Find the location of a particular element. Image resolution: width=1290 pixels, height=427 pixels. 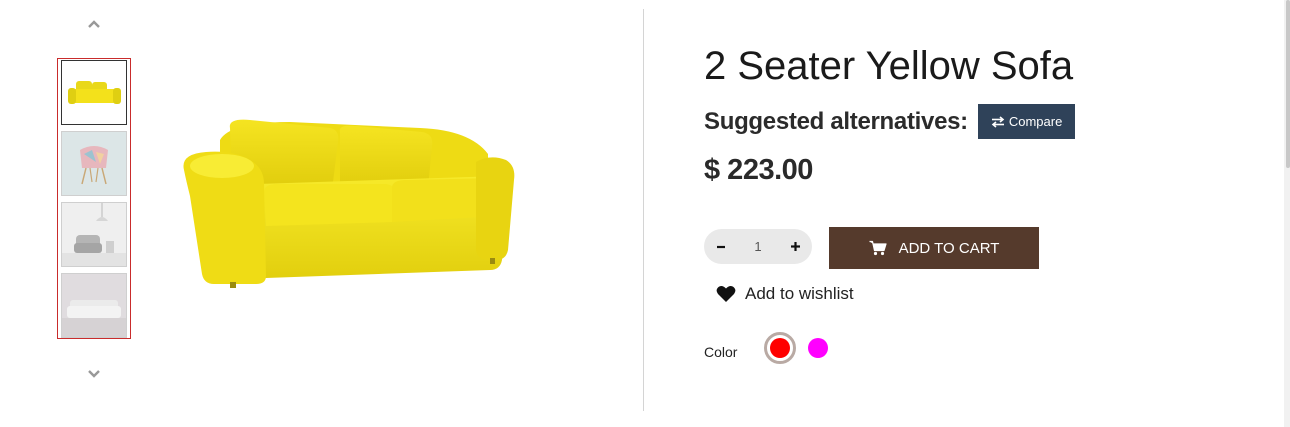

quantity-increase-button is located at coordinates (795, 246).